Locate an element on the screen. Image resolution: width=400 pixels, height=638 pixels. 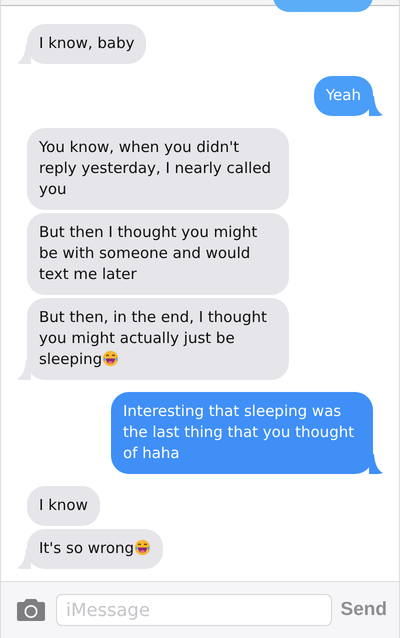
received-message: It's so wrong is located at coordinates (90, 549).